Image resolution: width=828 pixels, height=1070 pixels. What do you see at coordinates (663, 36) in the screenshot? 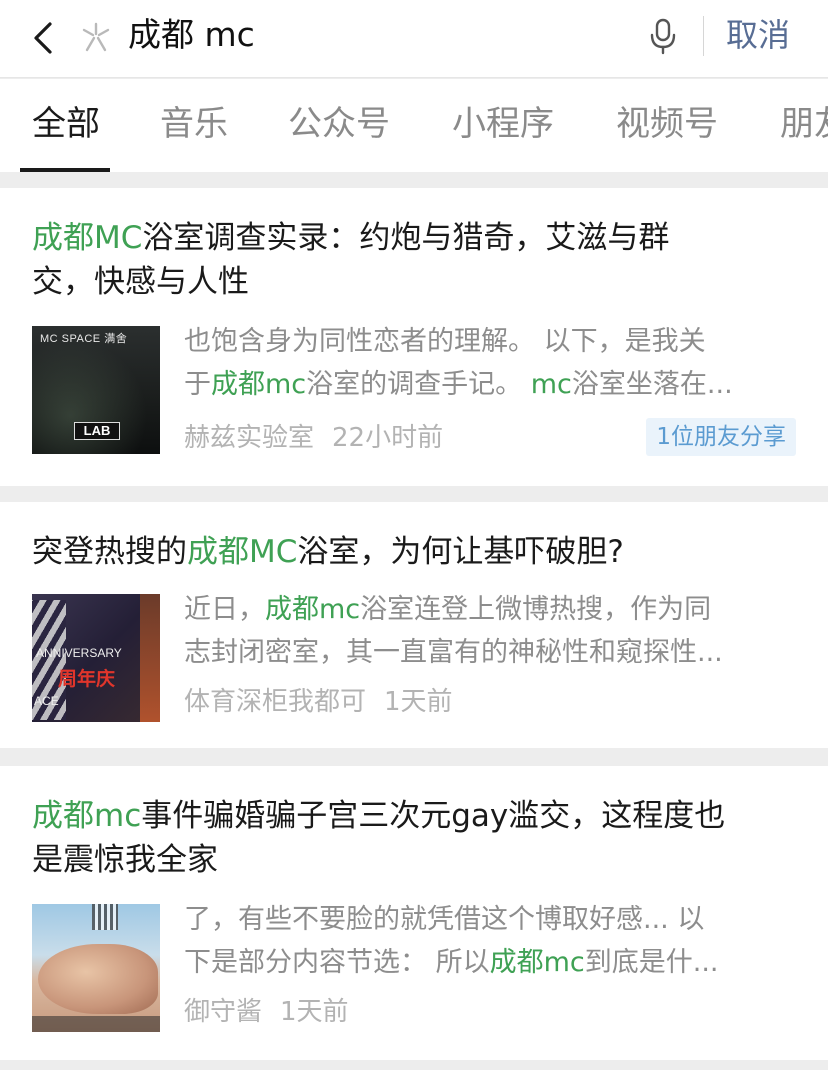
I see `microphone-icon` at bounding box center [663, 36].